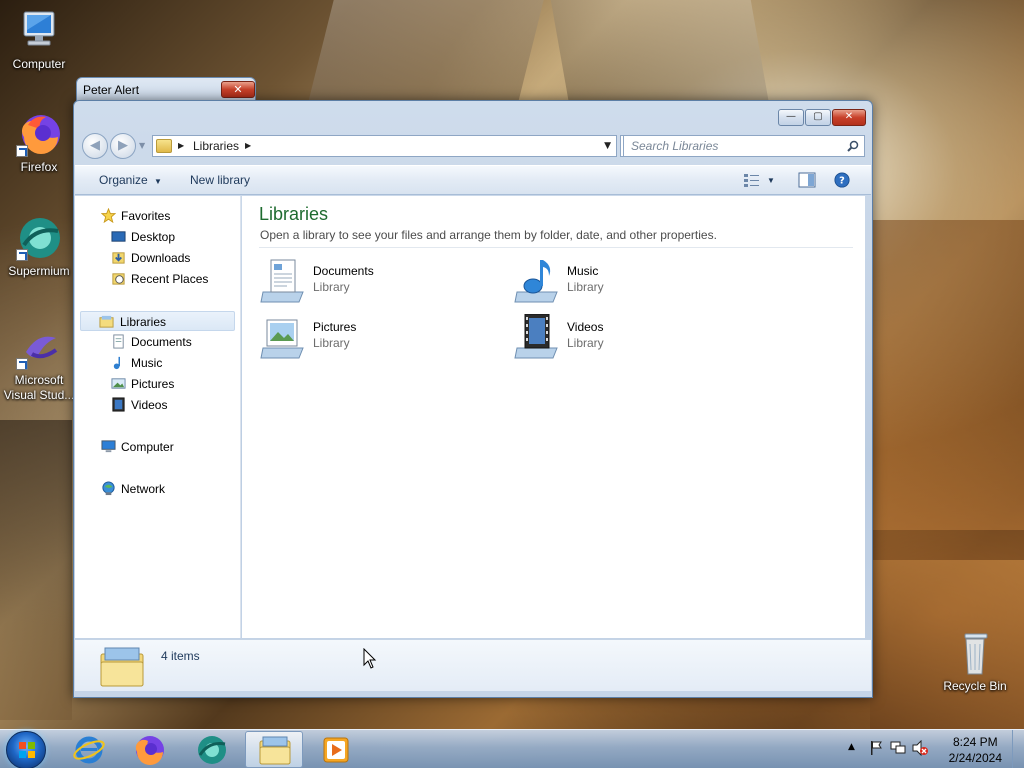 The height and width of the screenshot is (768, 1024). Describe the element at coordinates (975, 758) in the screenshot. I see `clock-date: 2/24/2024` at that location.